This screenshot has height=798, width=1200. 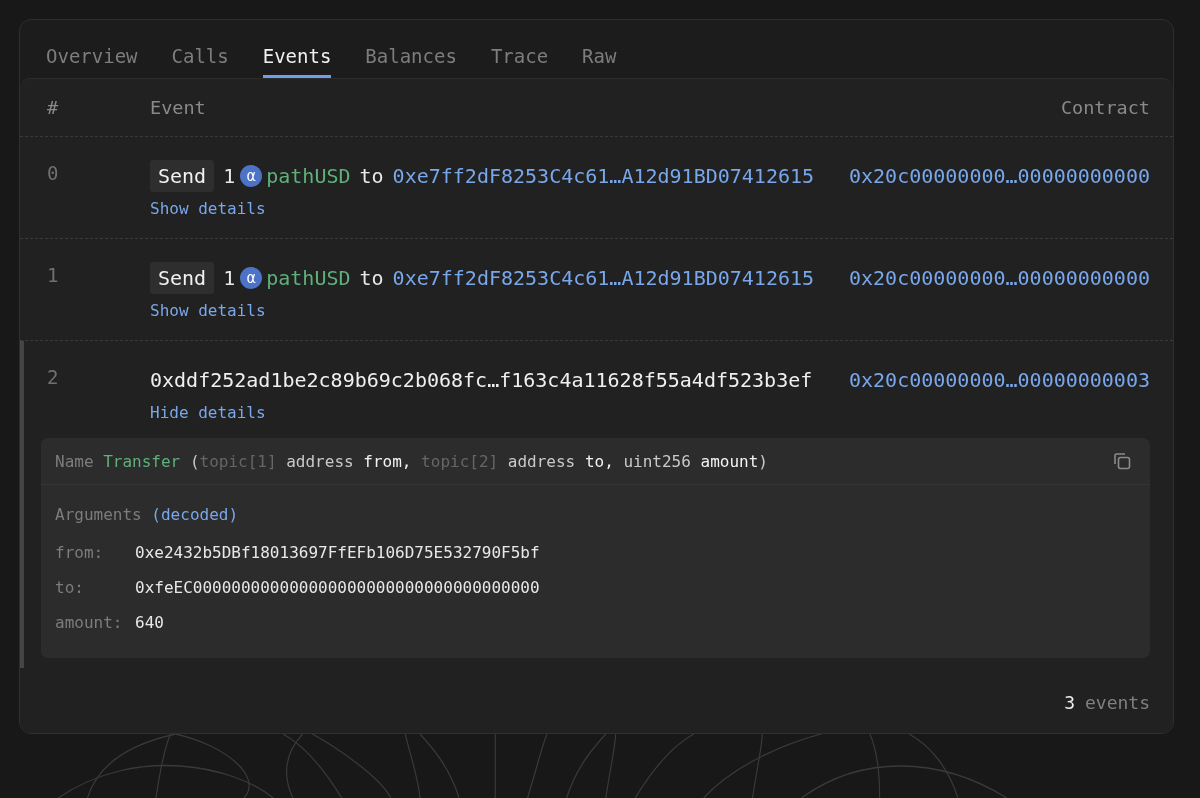 I want to click on event-topic-hash: 0xddf252ad1be2c89b69c2b068fc…f163c4a11628f55a4df523b3ef, so click(x=481, y=379).